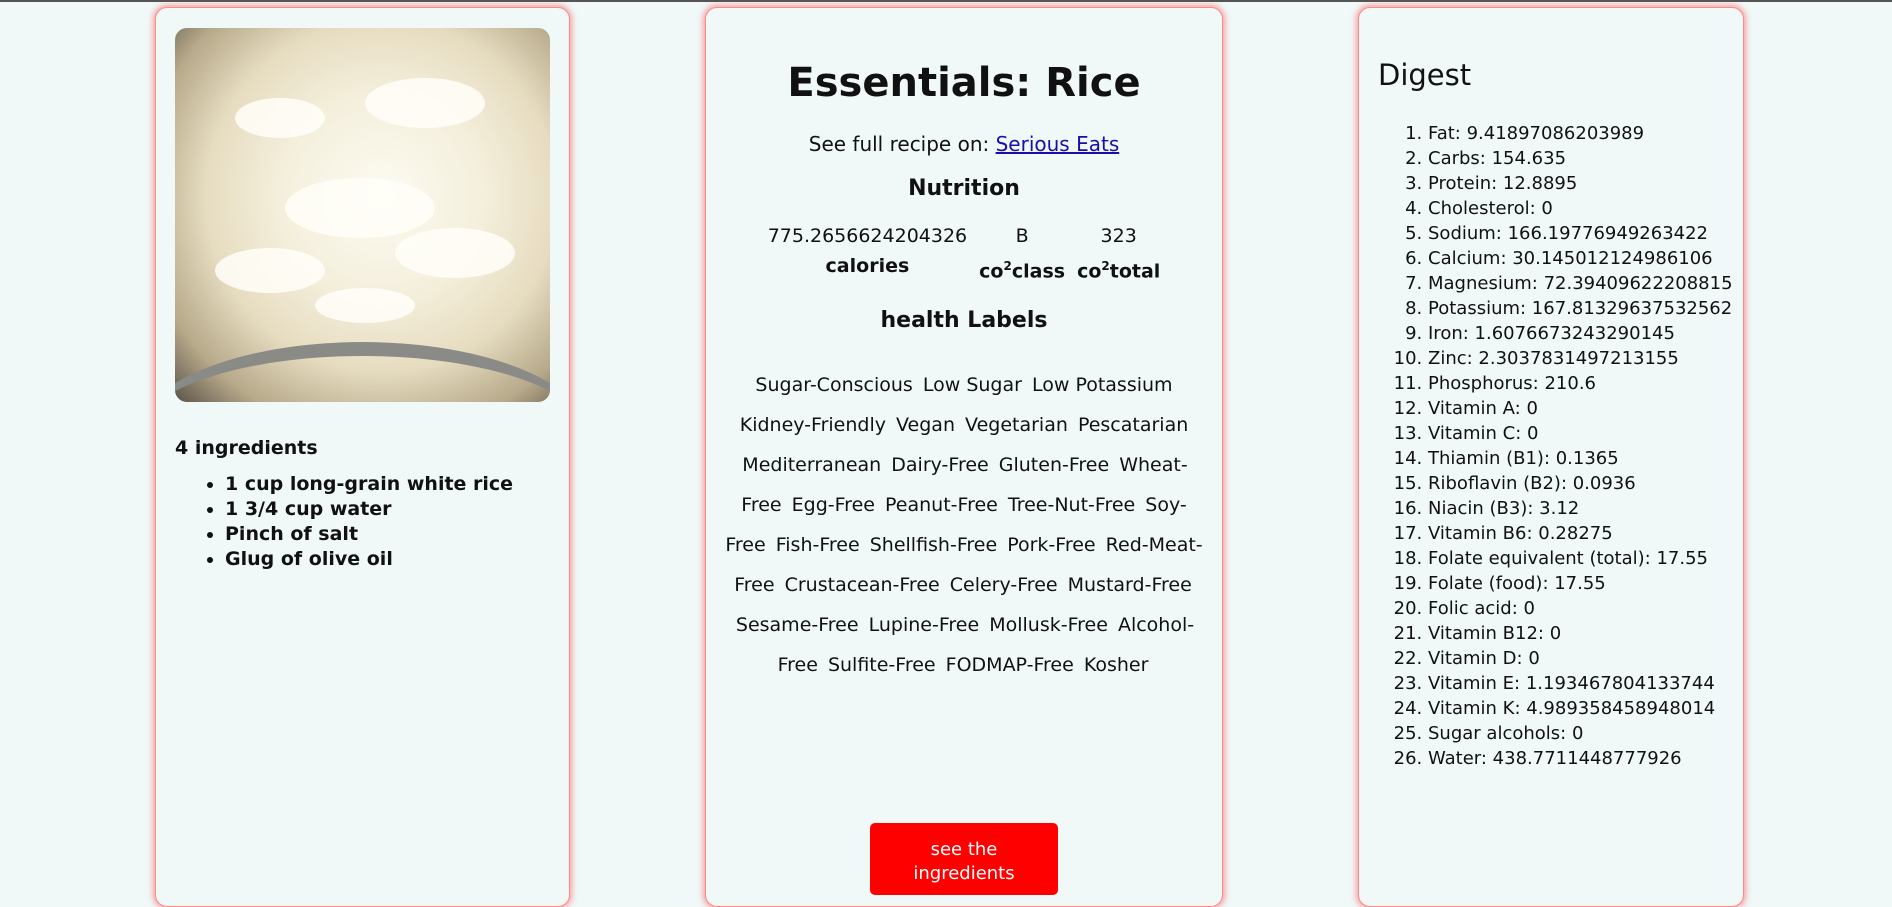  Describe the element at coordinates (1116, 665) in the screenshot. I see `health-label: Kosher` at that location.